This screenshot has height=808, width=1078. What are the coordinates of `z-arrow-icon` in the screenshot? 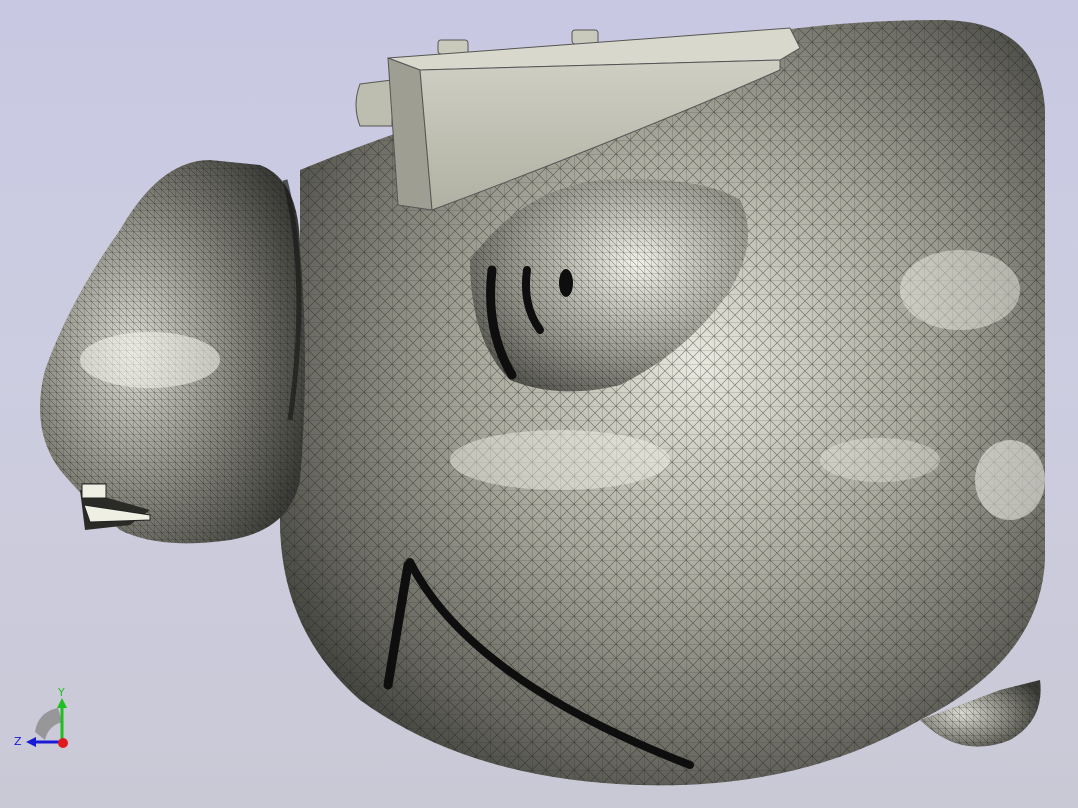 It's located at (31, 742).